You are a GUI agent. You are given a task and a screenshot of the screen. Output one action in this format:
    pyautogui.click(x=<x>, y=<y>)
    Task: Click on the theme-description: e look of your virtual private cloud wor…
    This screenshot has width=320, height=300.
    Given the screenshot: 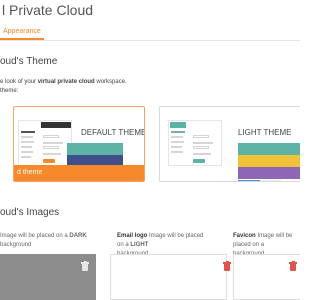 What is the action you would take?
    pyautogui.click(x=63, y=82)
    